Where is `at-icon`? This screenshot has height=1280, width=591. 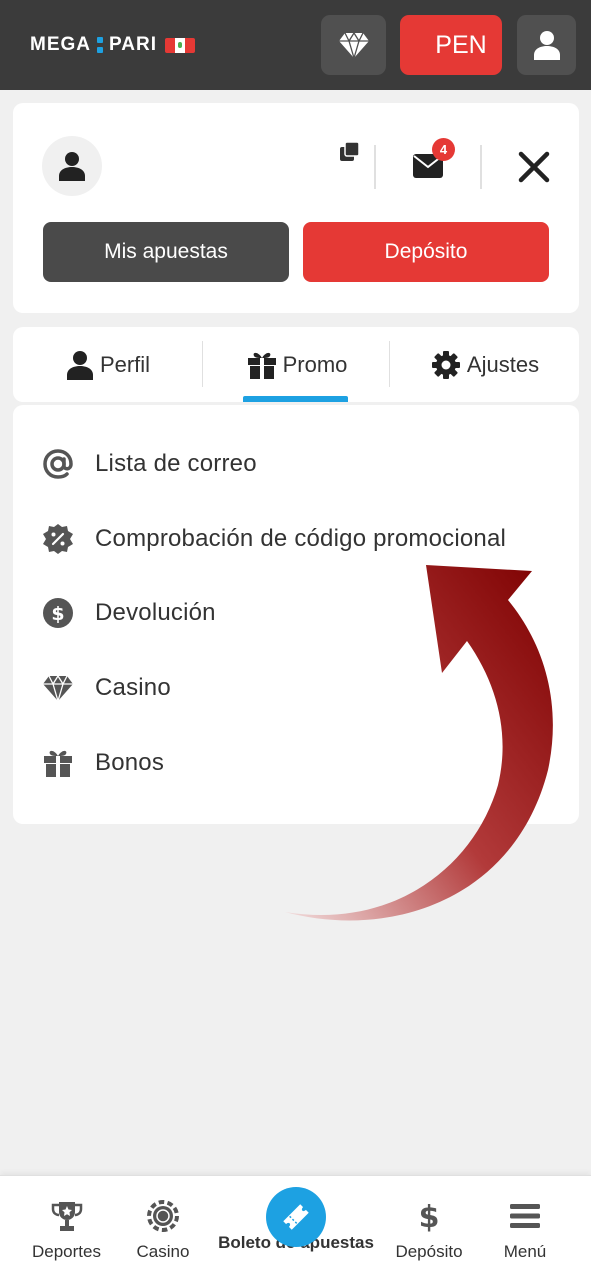
at-icon is located at coordinates (58, 464).